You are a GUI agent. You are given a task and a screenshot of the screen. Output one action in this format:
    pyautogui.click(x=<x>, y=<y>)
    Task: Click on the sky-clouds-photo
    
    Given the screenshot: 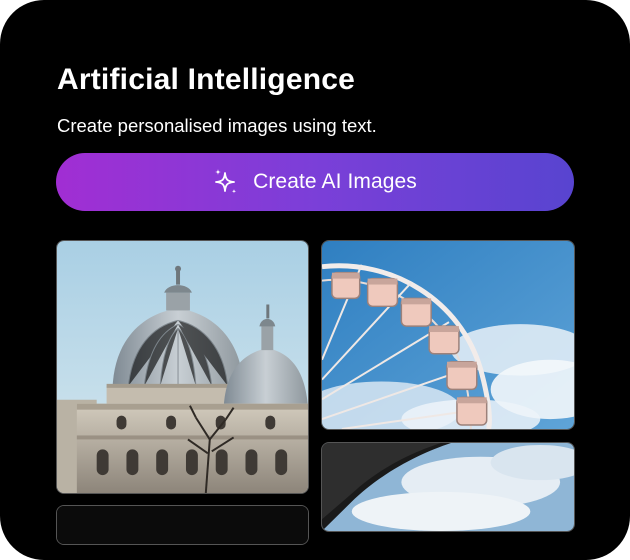 What is the action you would take?
    pyautogui.click(x=448, y=487)
    